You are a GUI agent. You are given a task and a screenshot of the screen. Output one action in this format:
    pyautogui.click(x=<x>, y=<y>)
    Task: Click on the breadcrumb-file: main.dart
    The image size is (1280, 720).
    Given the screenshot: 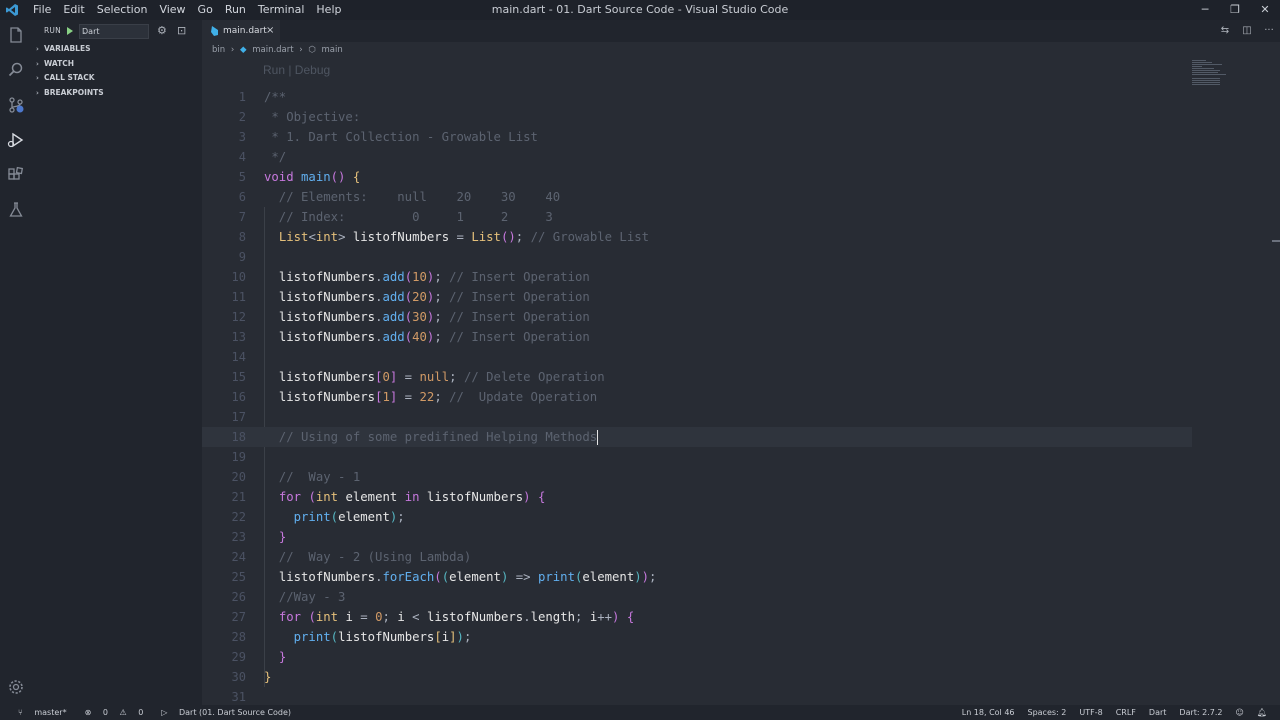 What is the action you would take?
    pyautogui.click(x=272, y=50)
    